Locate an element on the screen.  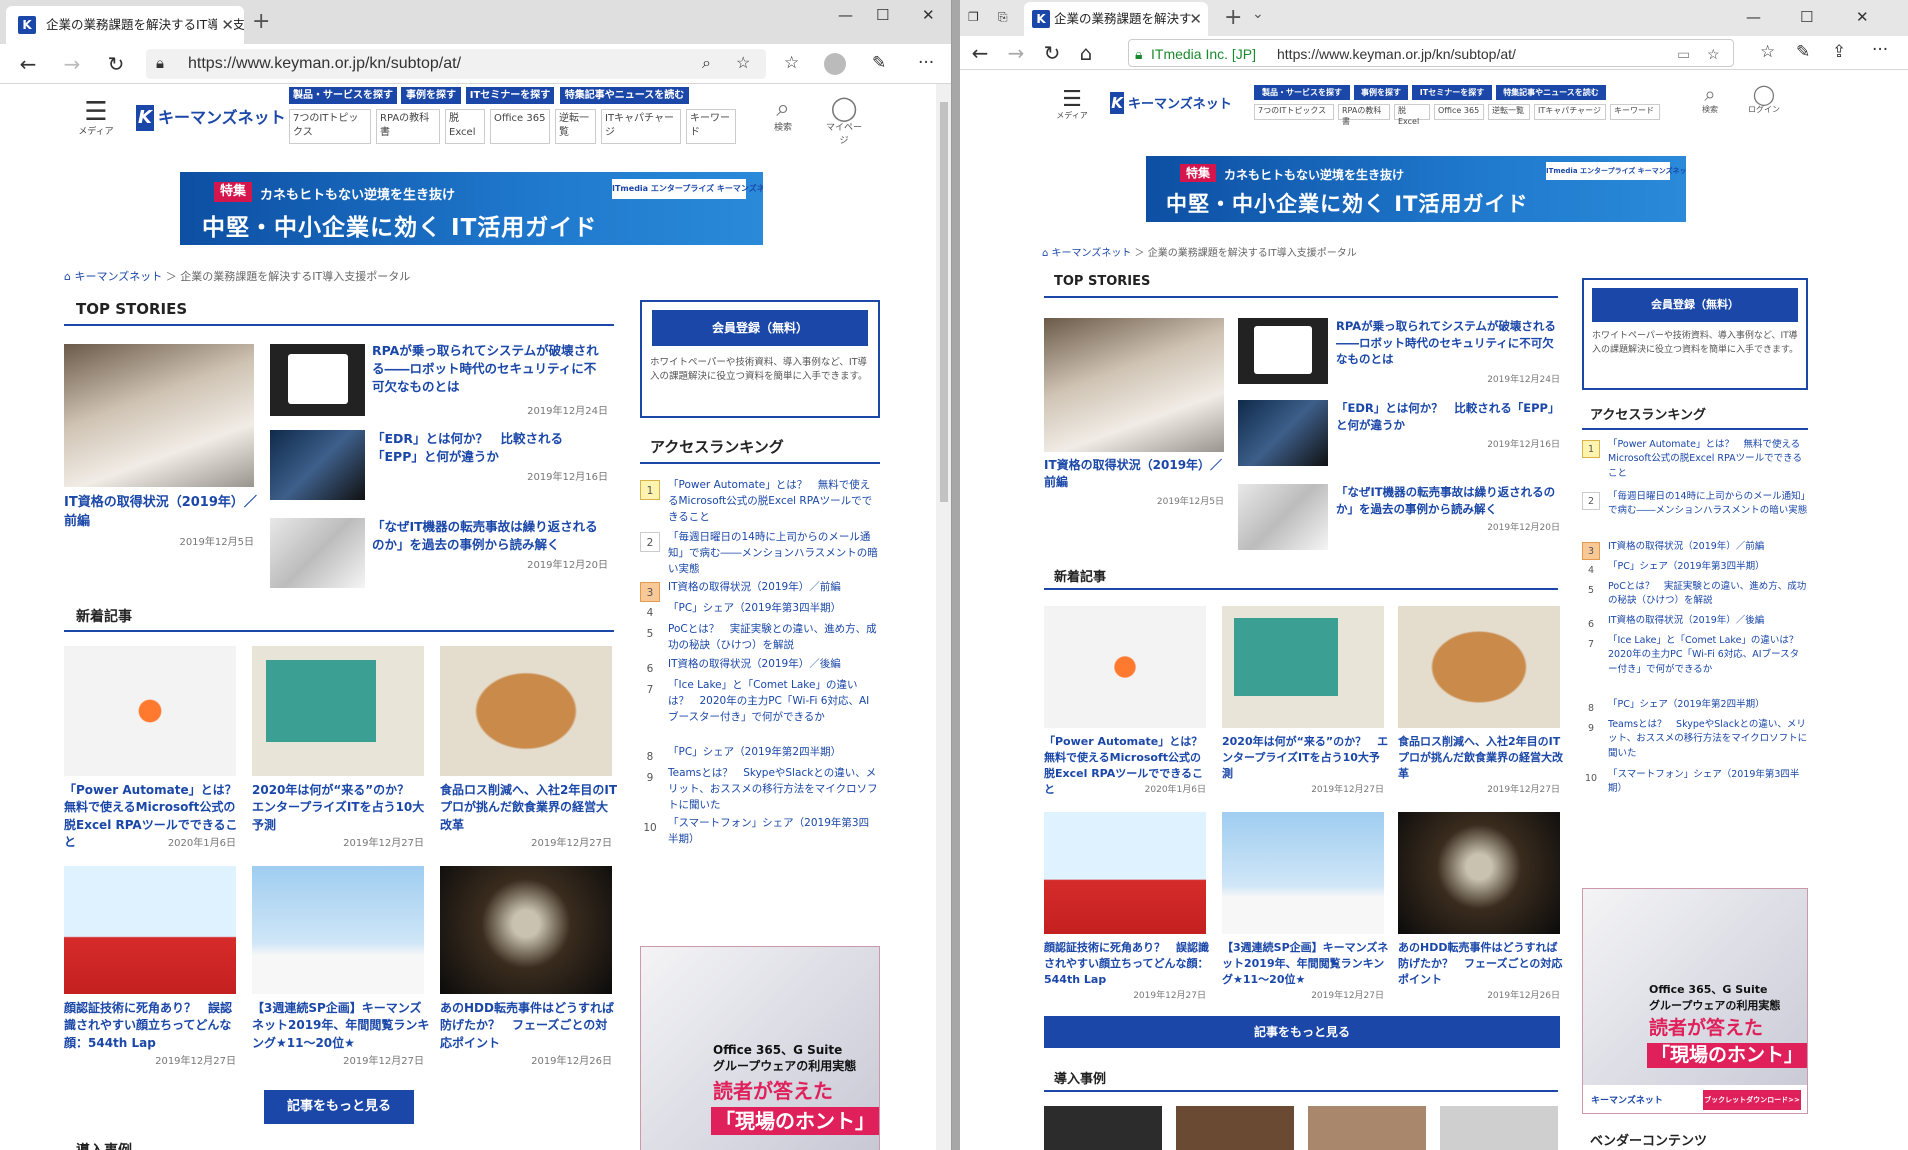
set-aside-icon: ⎘ is located at coordinates (1003, 17).